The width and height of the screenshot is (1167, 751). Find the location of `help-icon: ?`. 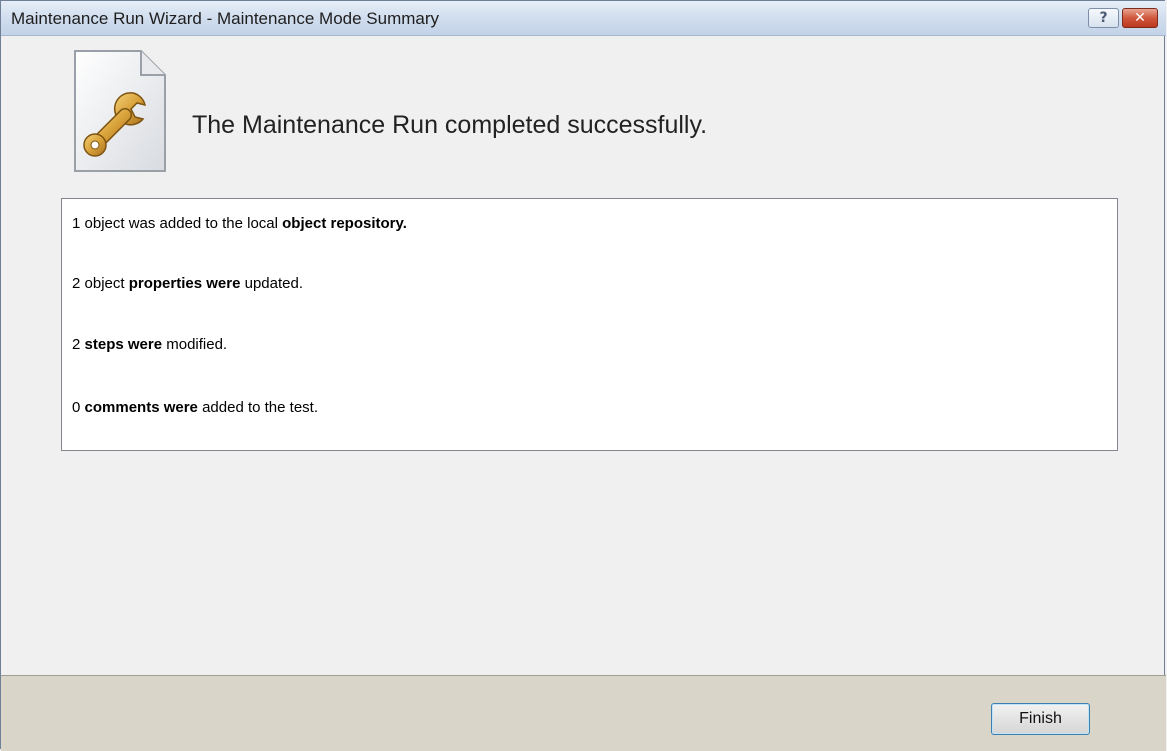

help-icon: ? is located at coordinates (1103, 18).